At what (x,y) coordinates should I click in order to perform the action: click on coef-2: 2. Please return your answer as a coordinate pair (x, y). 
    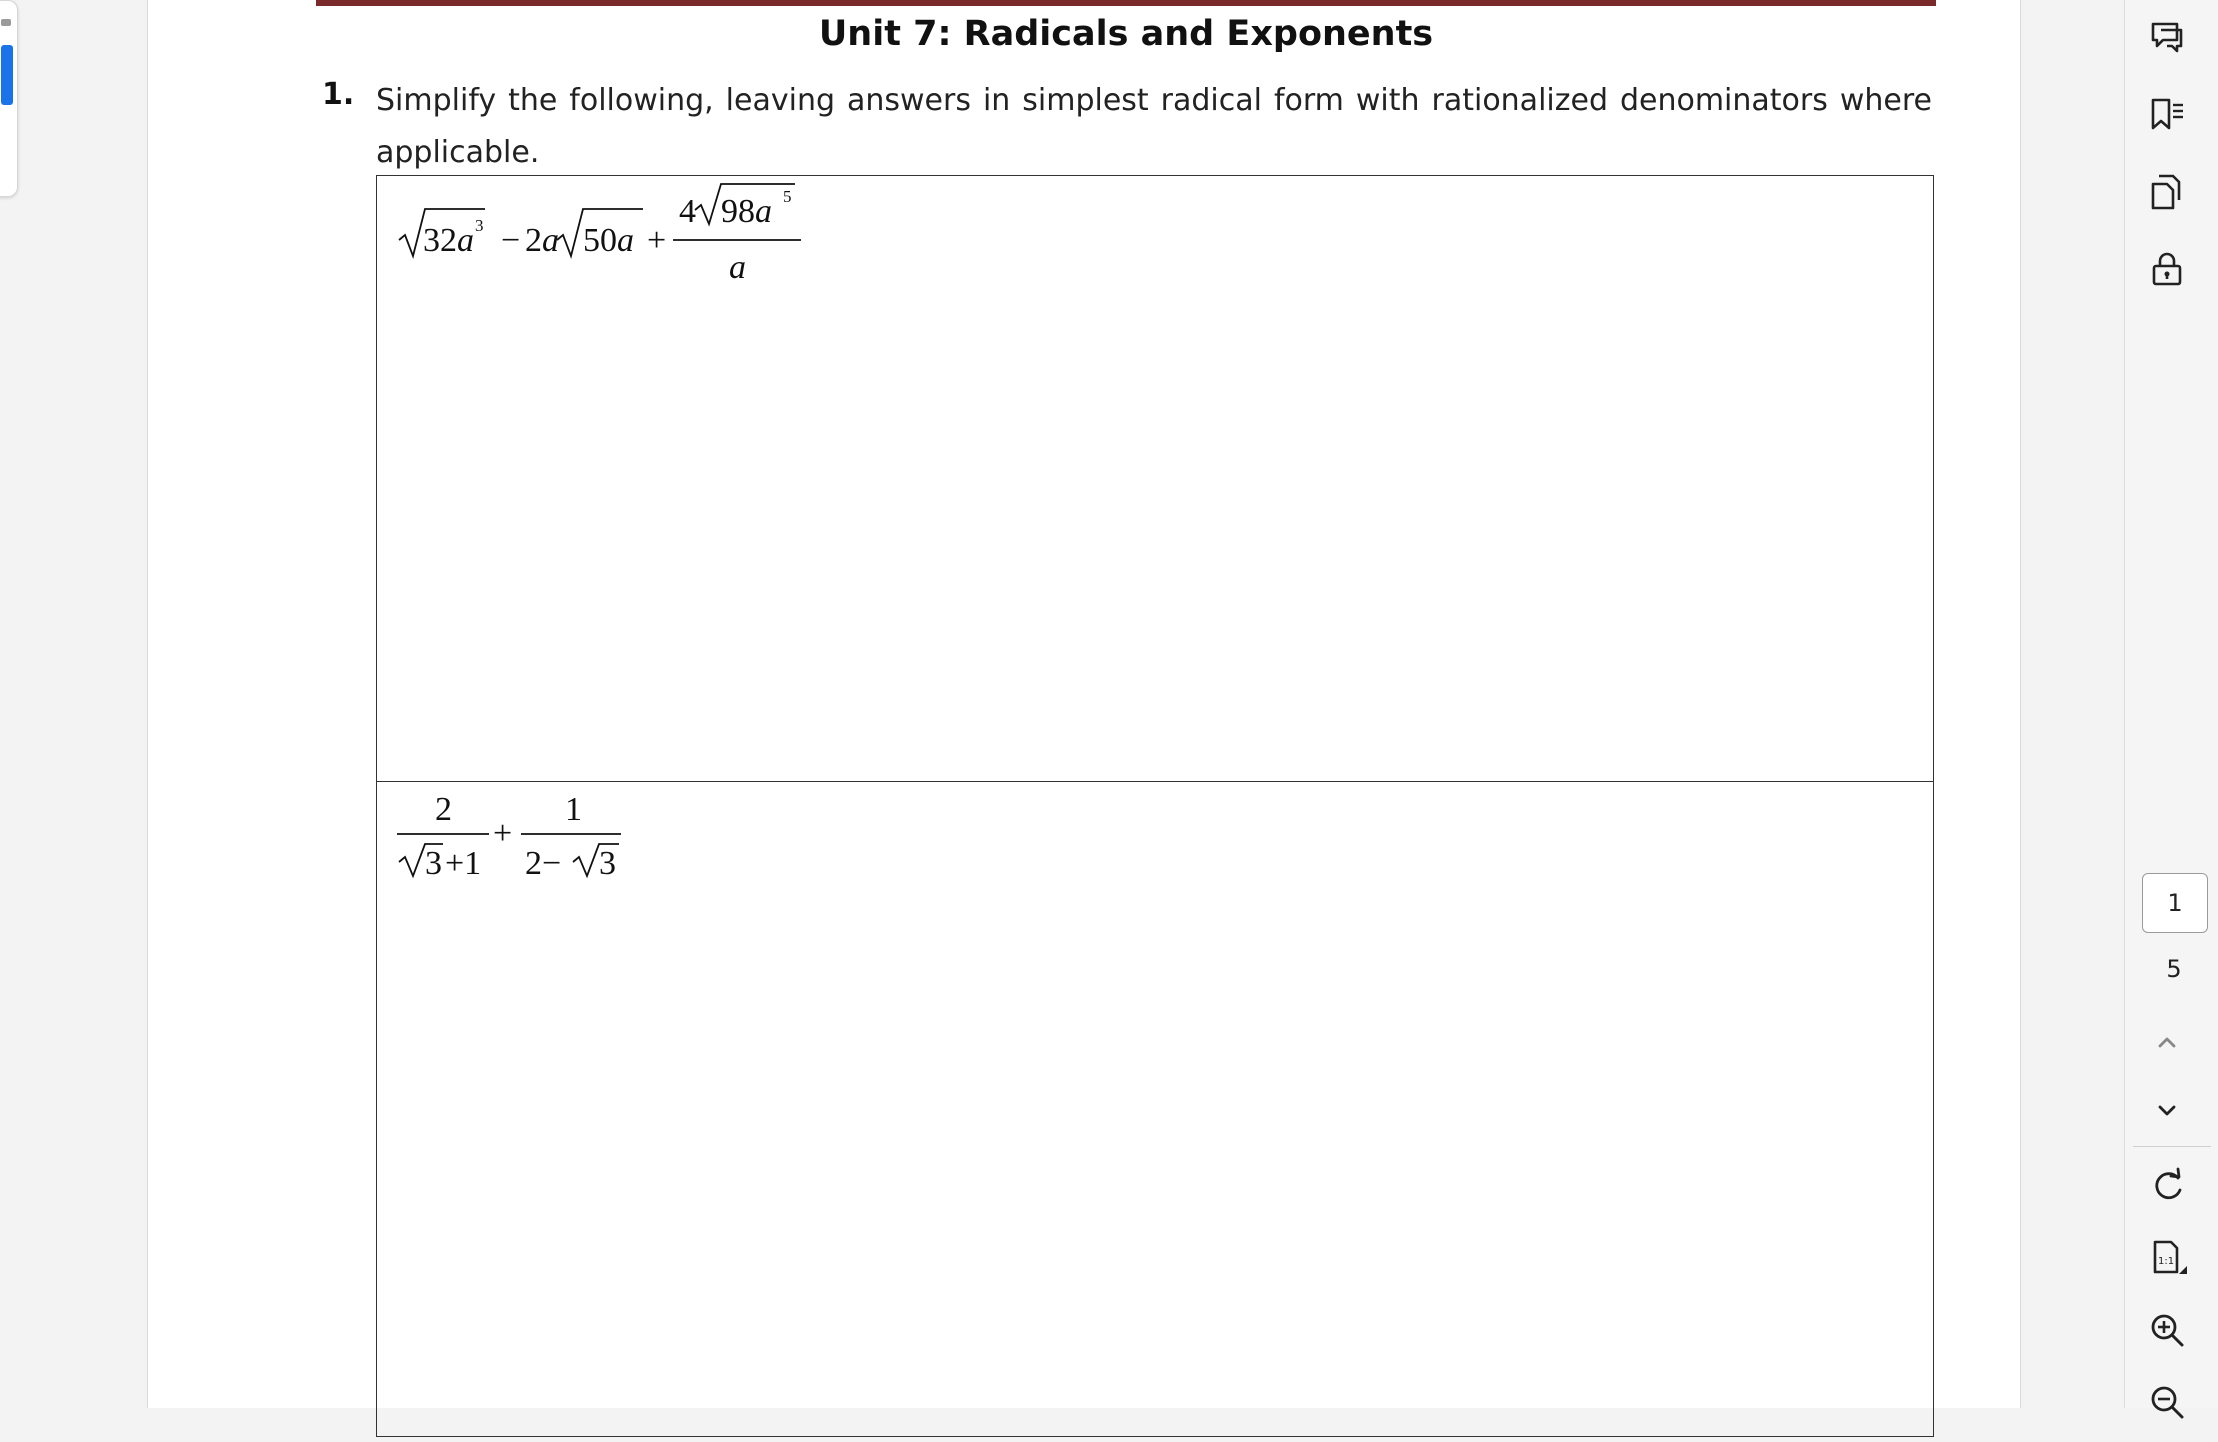
    Looking at the image, I should click on (533, 240).